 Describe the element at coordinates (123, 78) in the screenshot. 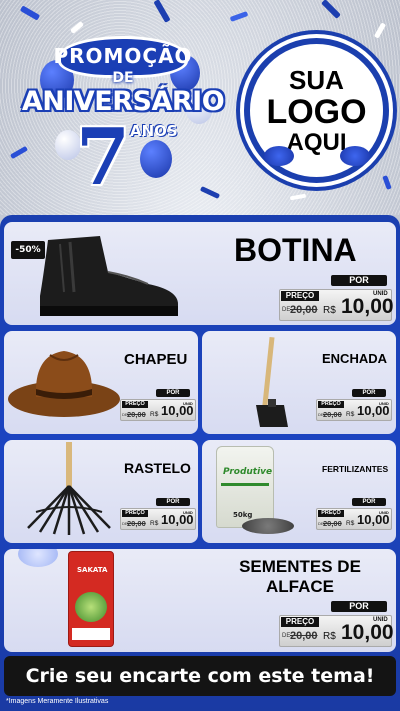

I see `de-word: DE` at that location.